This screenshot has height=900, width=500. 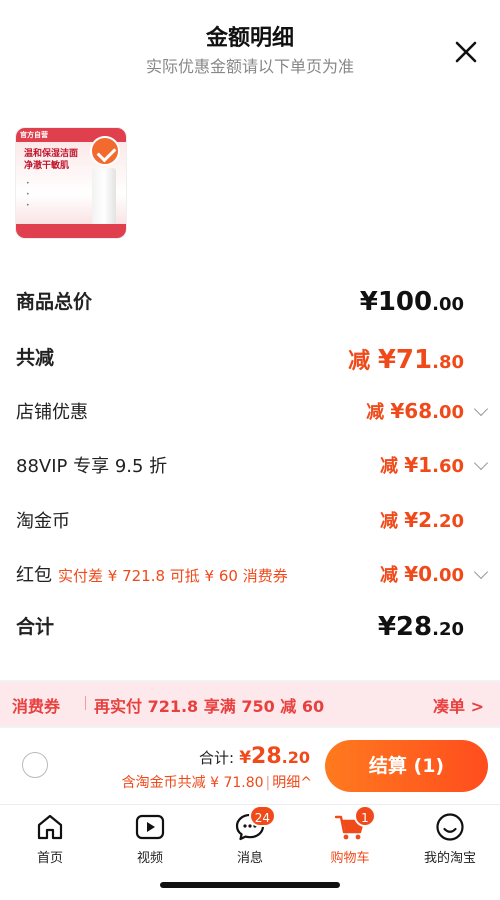 What do you see at coordinates (415, 411) in the screenshot?
I see `store-coupon-value: 减 ¥68.00` at bounding box center [415, 411].